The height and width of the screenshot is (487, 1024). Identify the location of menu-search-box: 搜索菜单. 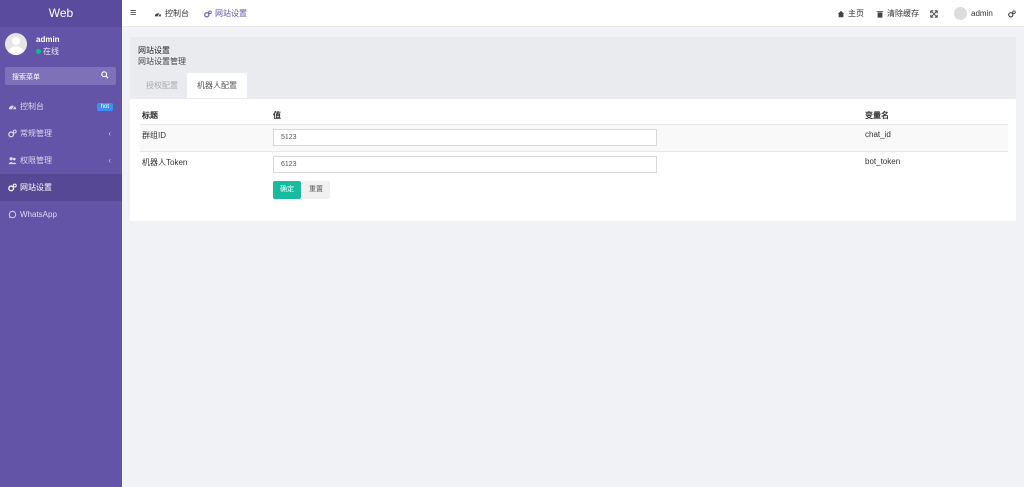
(60, 76).